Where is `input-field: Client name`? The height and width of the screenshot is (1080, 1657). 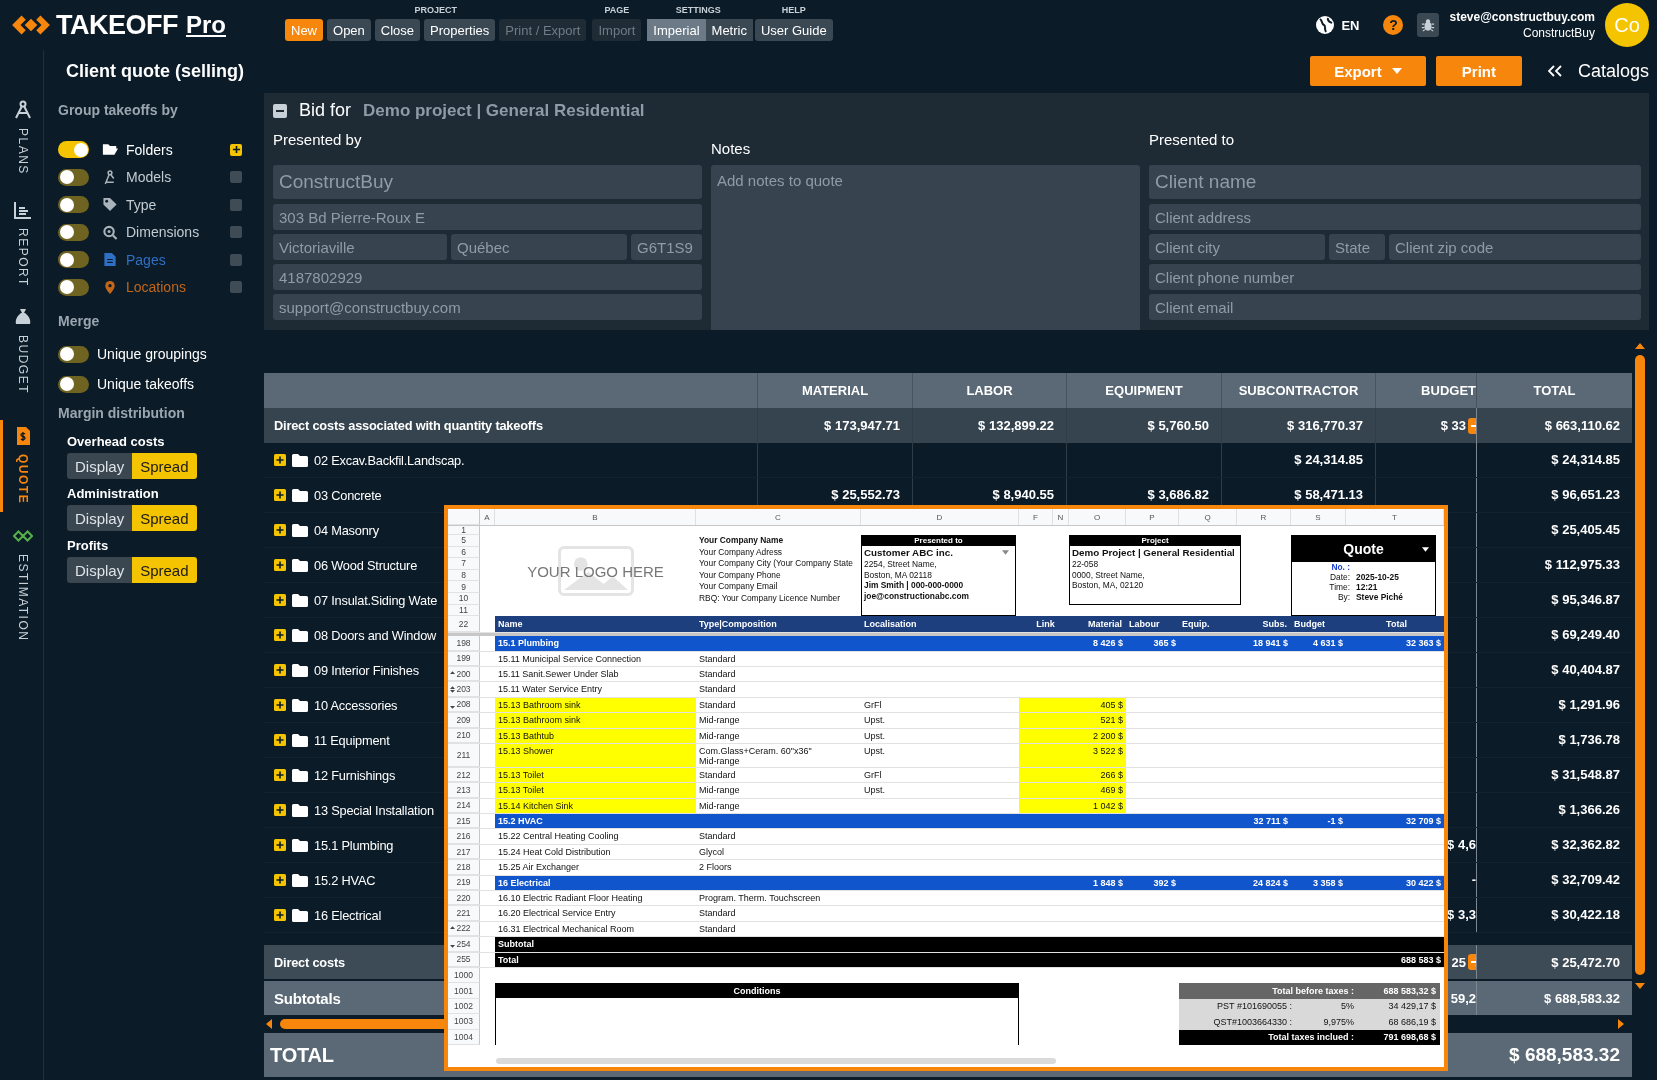 input-field: Client name is located at coordinates (1395, 182).